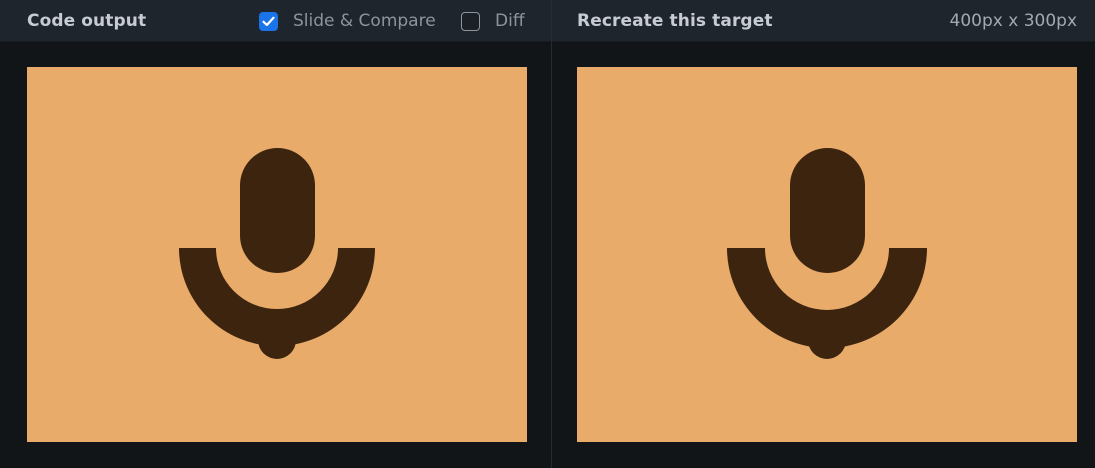 The image size is (1095, 468). I want to click on slide-compare-checkbox, so click(268, 21).